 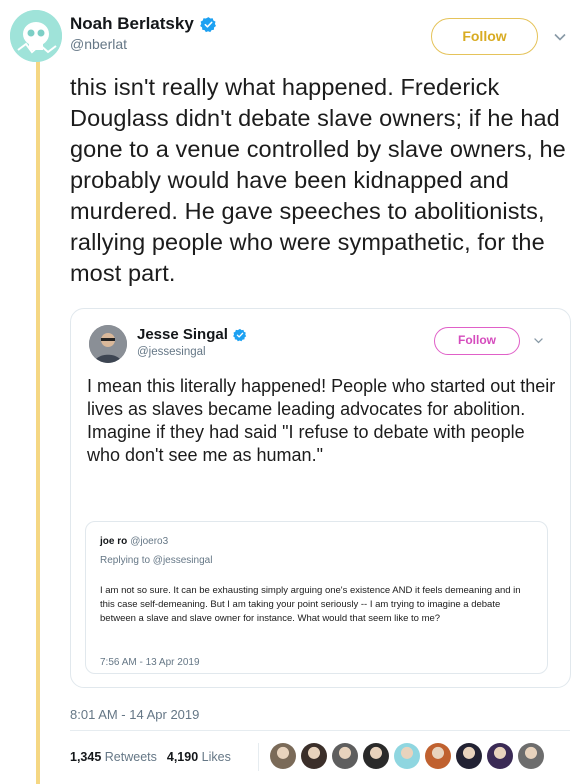 I want to click on likes-stat: 4,190 Likes, so click(x=199, y=757).